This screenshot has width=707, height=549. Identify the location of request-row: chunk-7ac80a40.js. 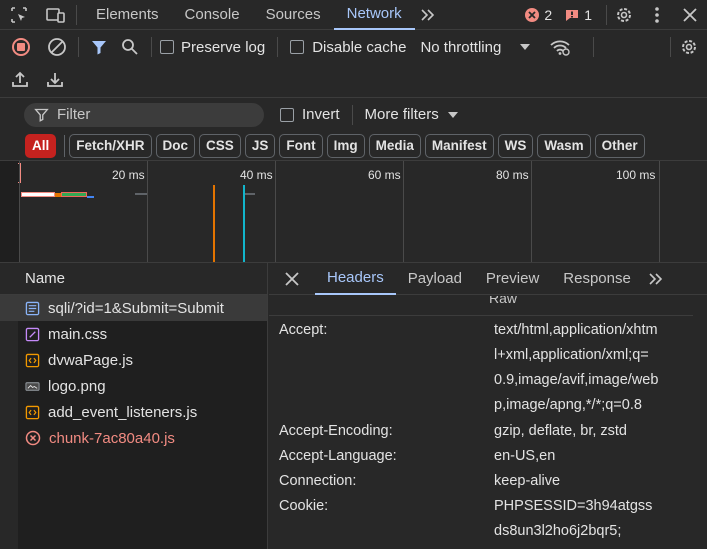
(133, 438).